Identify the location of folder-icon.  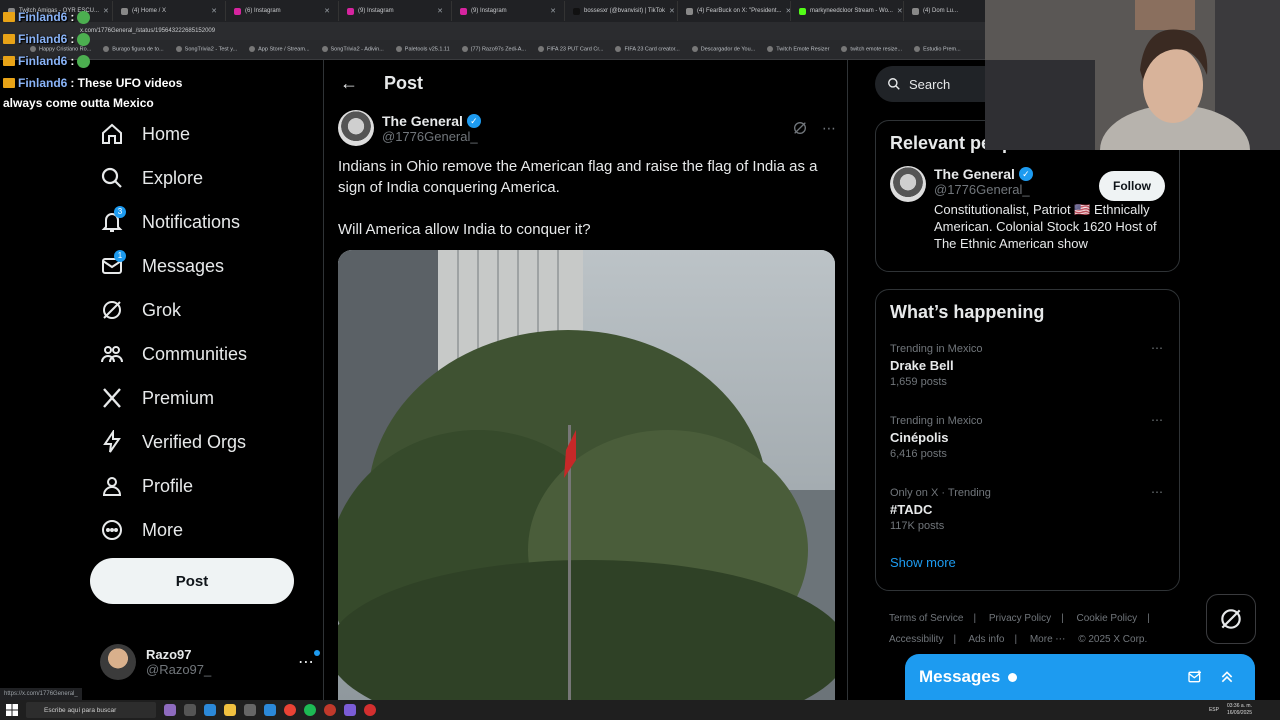
(230, 710).